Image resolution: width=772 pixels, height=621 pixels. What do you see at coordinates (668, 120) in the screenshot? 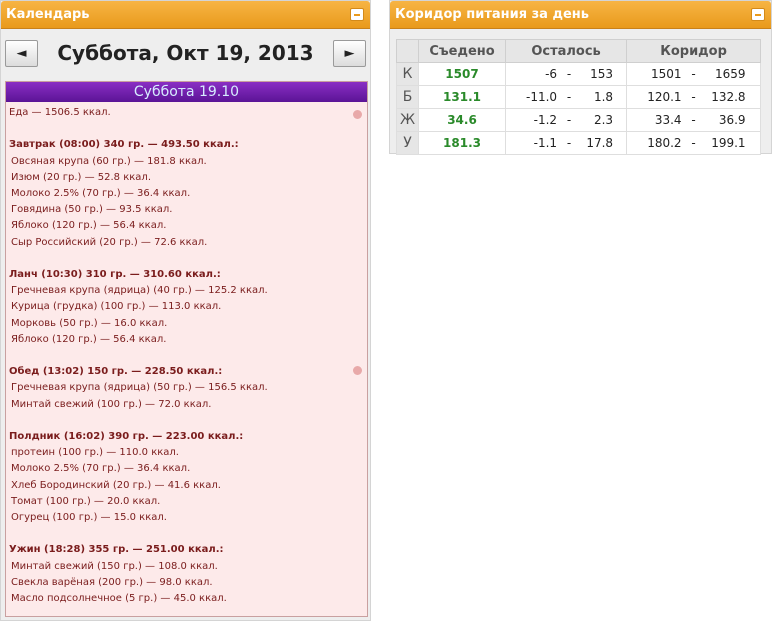
I see `corridor-min: 33.4` at bounding box center [668, 120].